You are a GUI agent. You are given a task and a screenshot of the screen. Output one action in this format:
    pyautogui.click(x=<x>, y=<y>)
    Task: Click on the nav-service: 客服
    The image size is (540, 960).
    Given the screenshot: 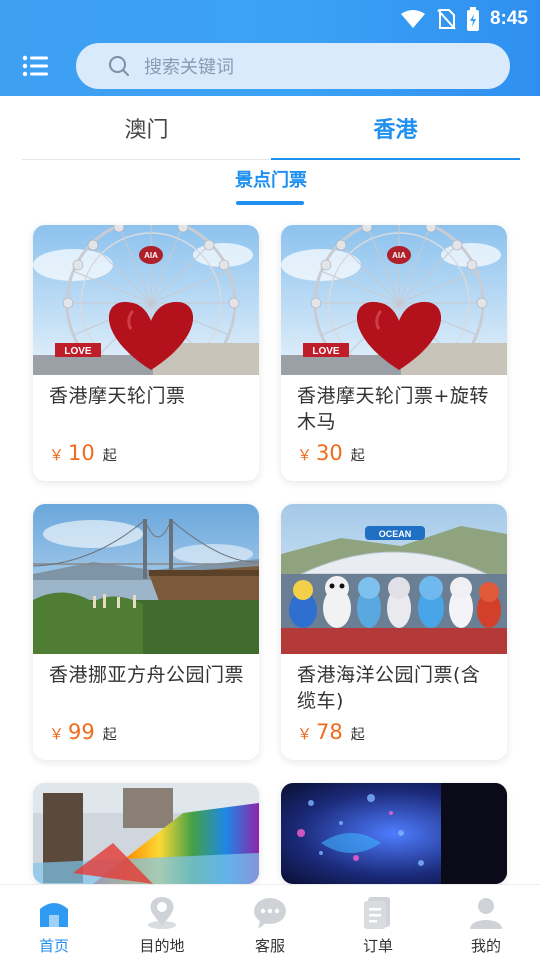 What is the action you would take?
    pyautogui.click(x=270, y=922)
    